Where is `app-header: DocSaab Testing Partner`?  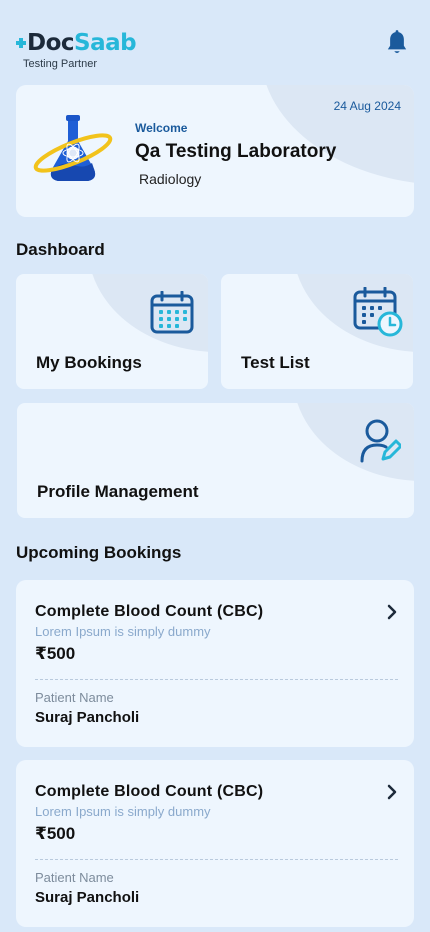 app-header: DocSaab Testing Partner is located at coordinates (215, 51).